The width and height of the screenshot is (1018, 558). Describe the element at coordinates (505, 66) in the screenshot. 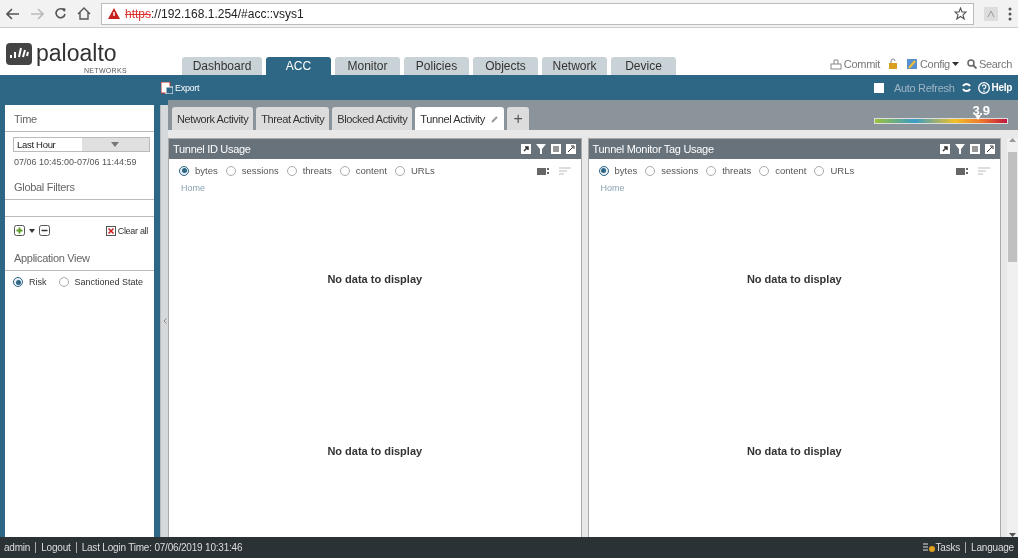

I see `nav-tab: Objects` at that location.